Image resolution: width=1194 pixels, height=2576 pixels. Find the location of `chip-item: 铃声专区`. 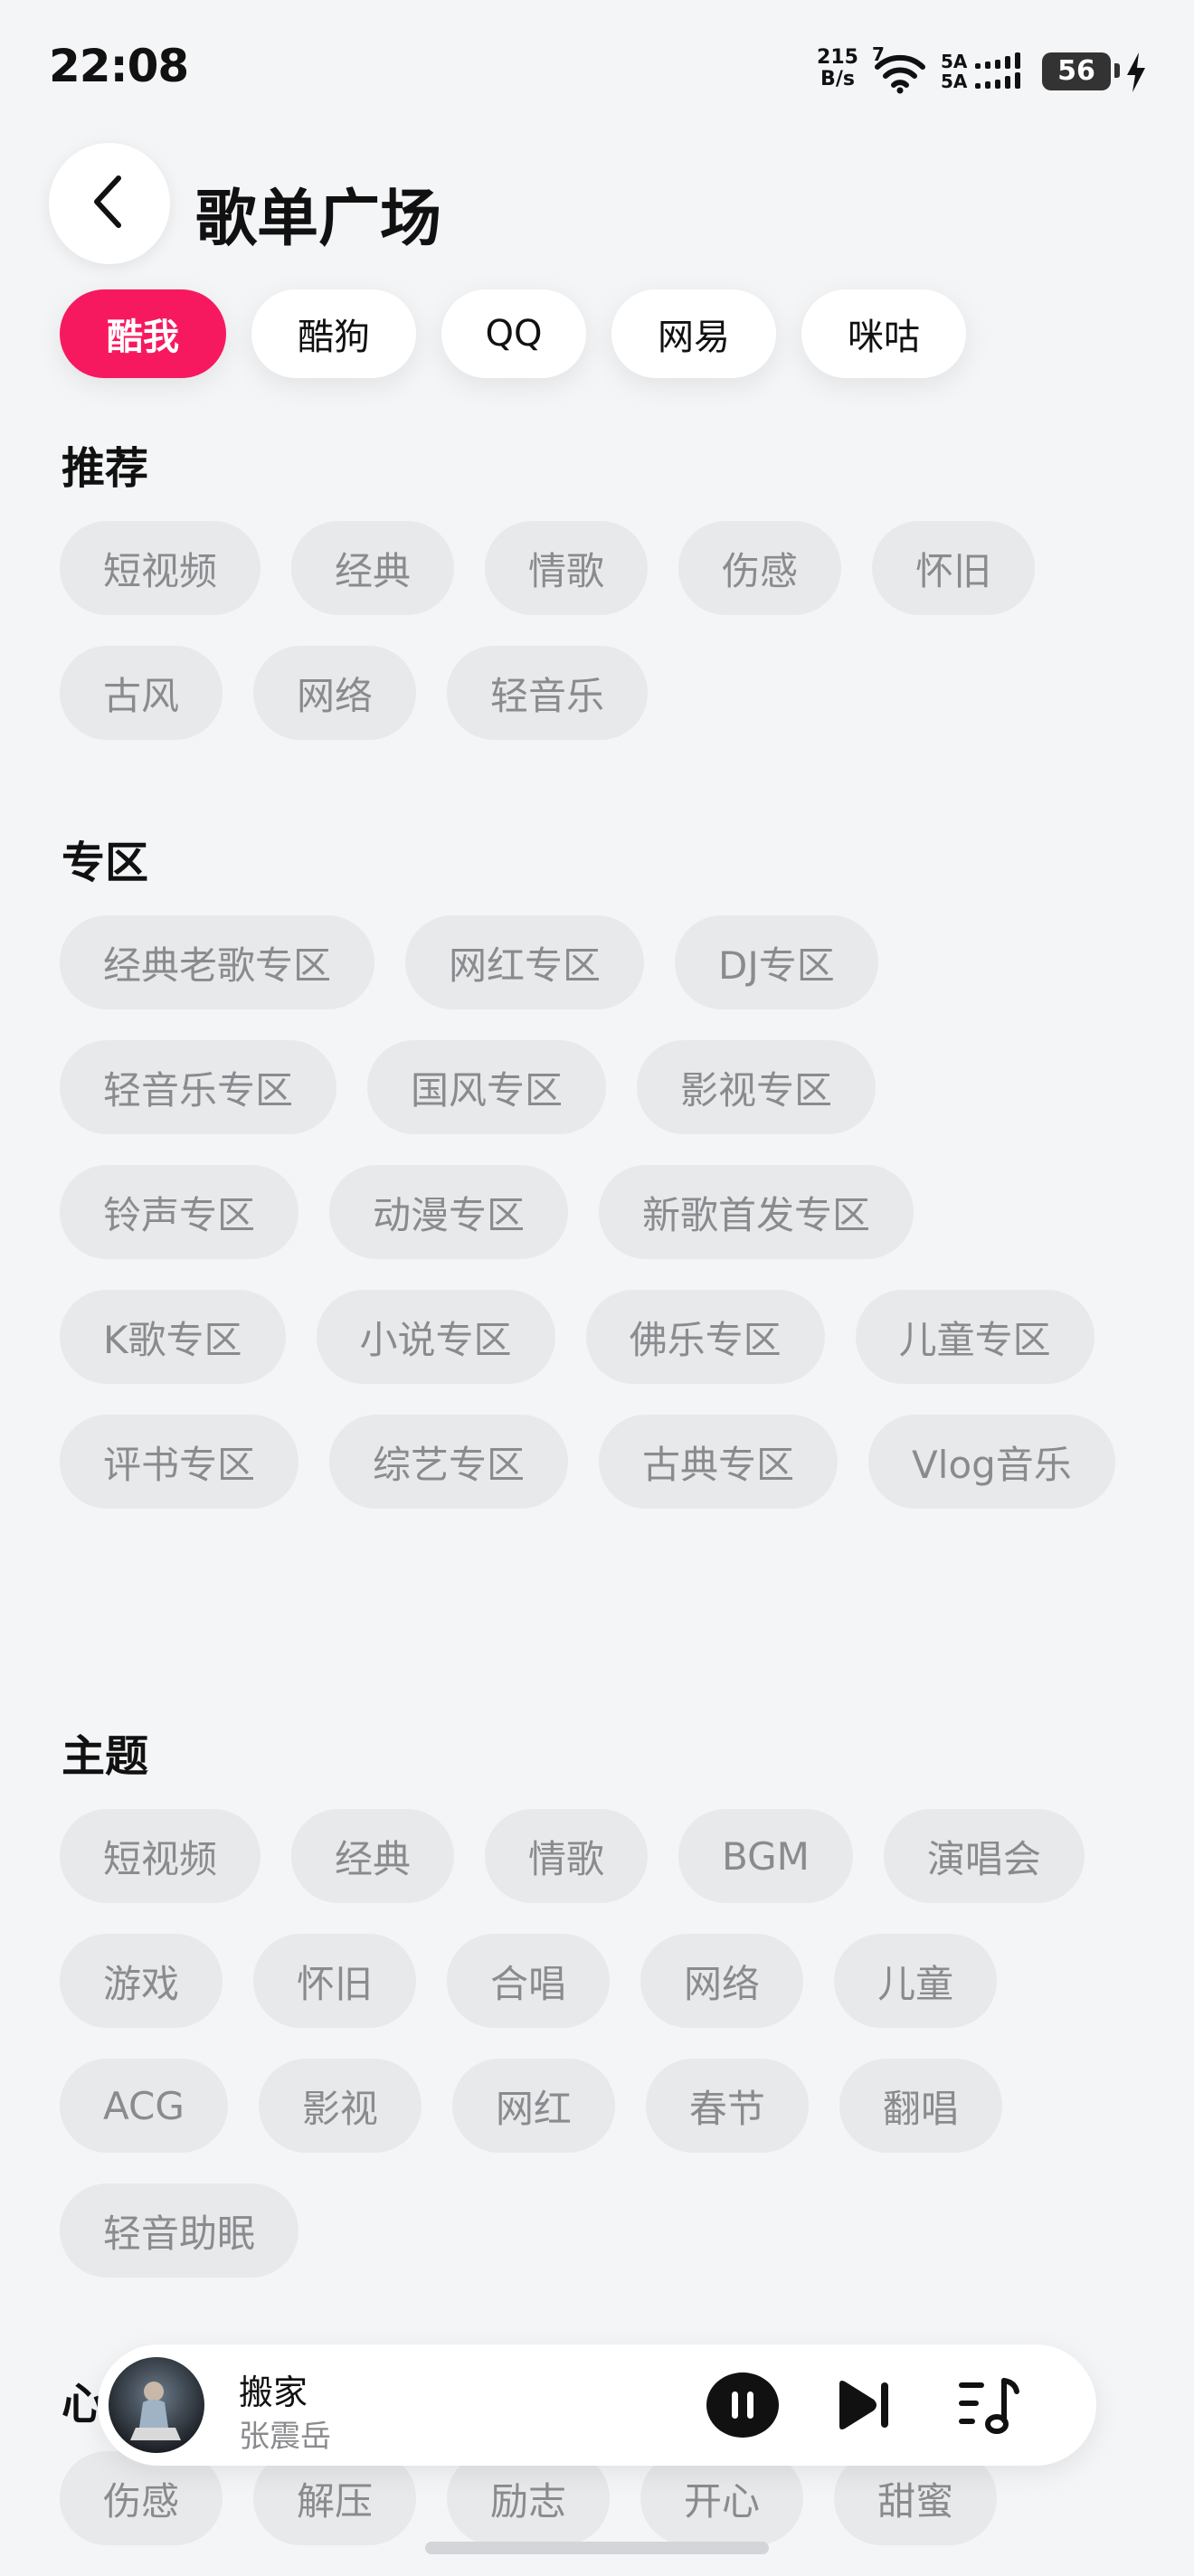

chip-item: 铃声专区 is located at coordinates (179, 1212).